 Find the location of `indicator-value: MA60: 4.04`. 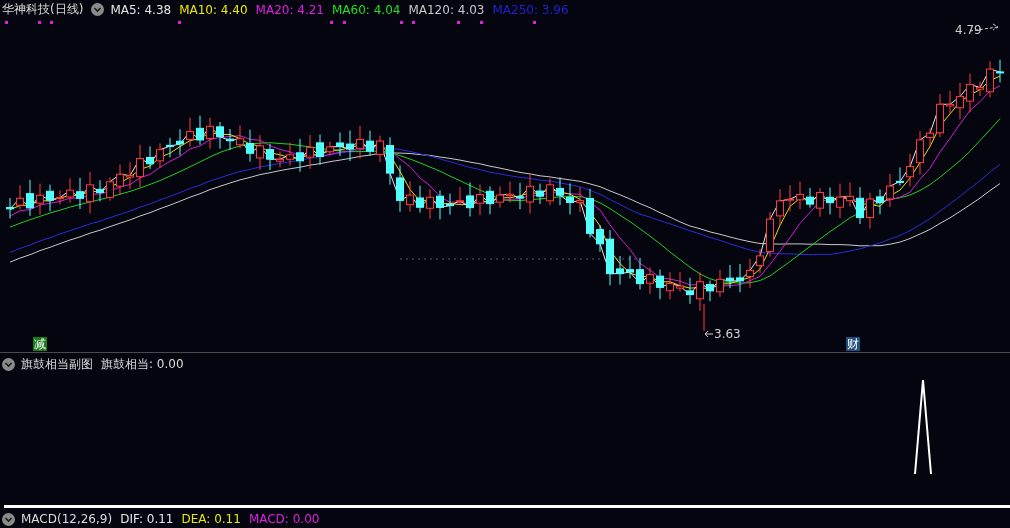

indicator-value: MA60: 4.04 is located at coordinates (366, 9).